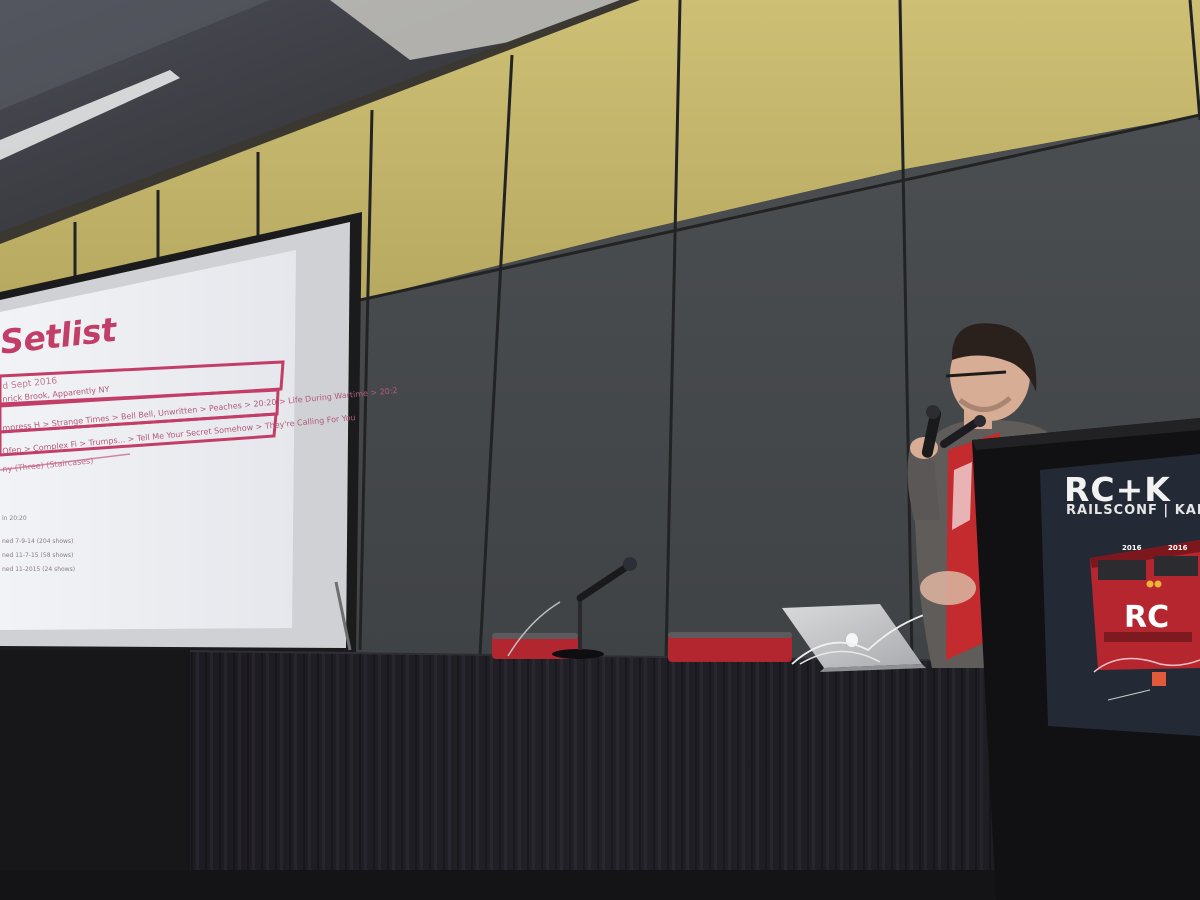  What do you see at coordinates (1178, 548) in the screenshot?
I see `train-year-right: 2016` at bounding box center [1178, 548].